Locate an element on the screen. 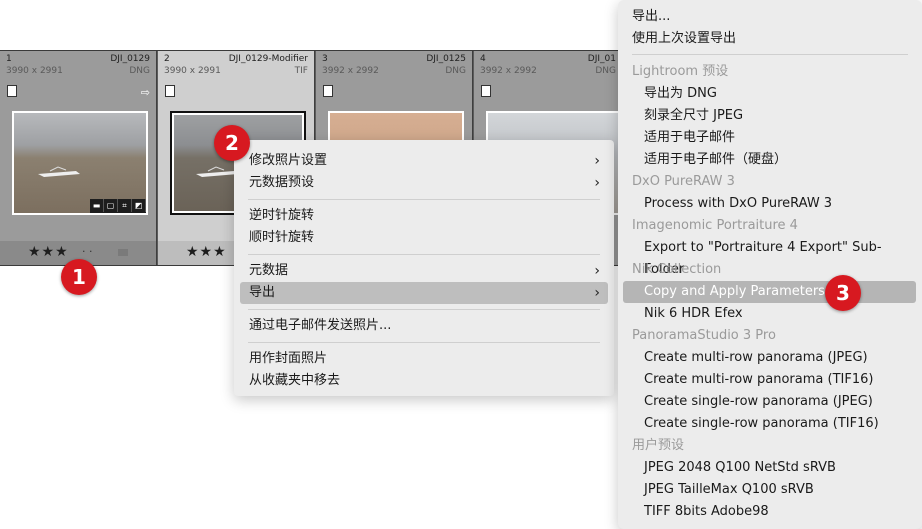  menu-item-pano-multi-tif: Create multi-row panorama (TIF16) is located at coordinates (769, 380).